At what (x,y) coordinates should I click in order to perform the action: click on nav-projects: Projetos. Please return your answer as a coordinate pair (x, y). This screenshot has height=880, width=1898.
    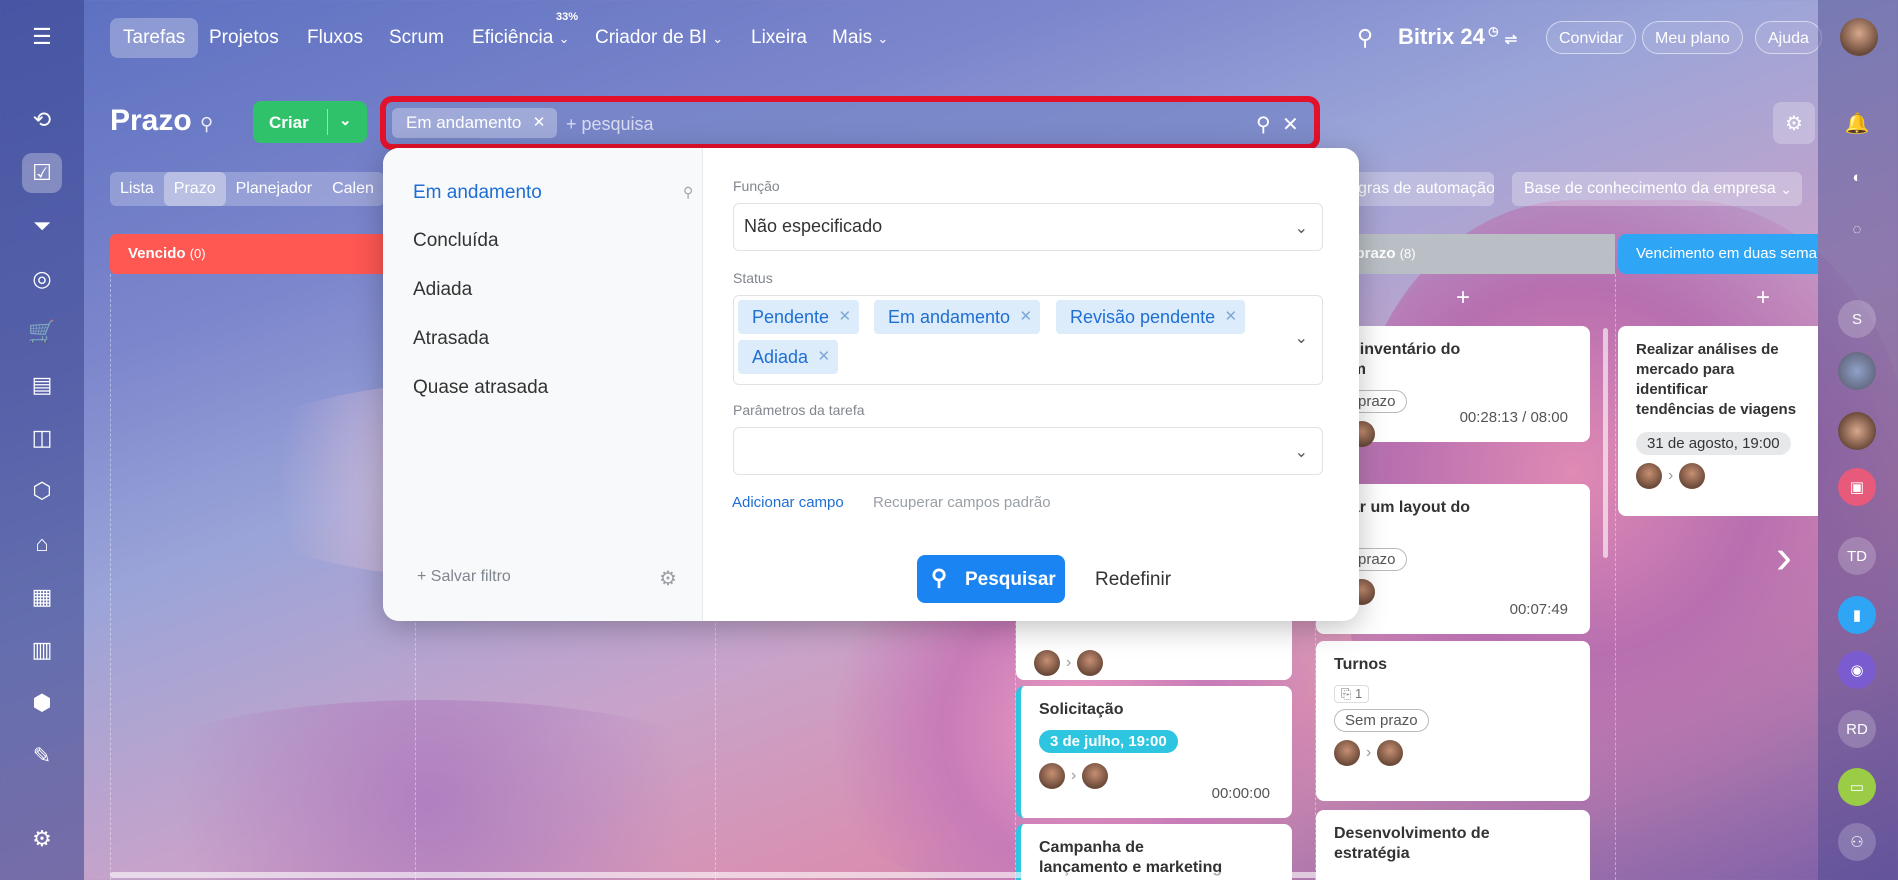
    Looking at the image, I should click on (244, 38).